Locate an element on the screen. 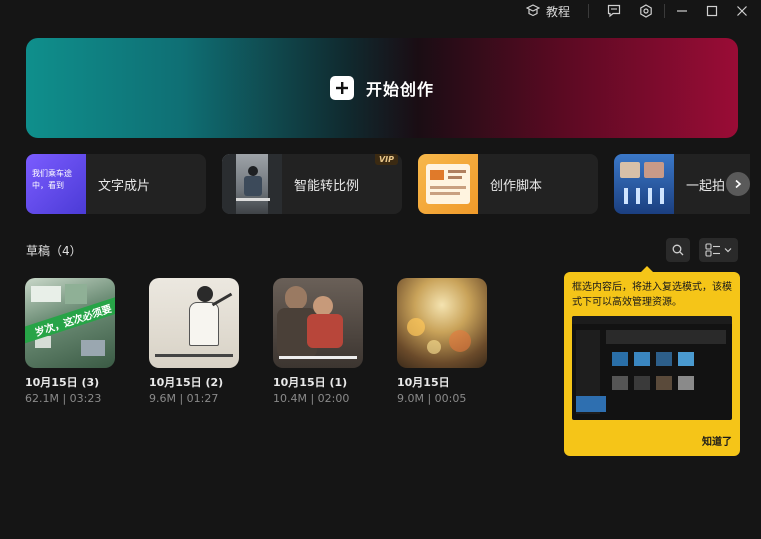  settings-icon is located at coordinates (646, 11).